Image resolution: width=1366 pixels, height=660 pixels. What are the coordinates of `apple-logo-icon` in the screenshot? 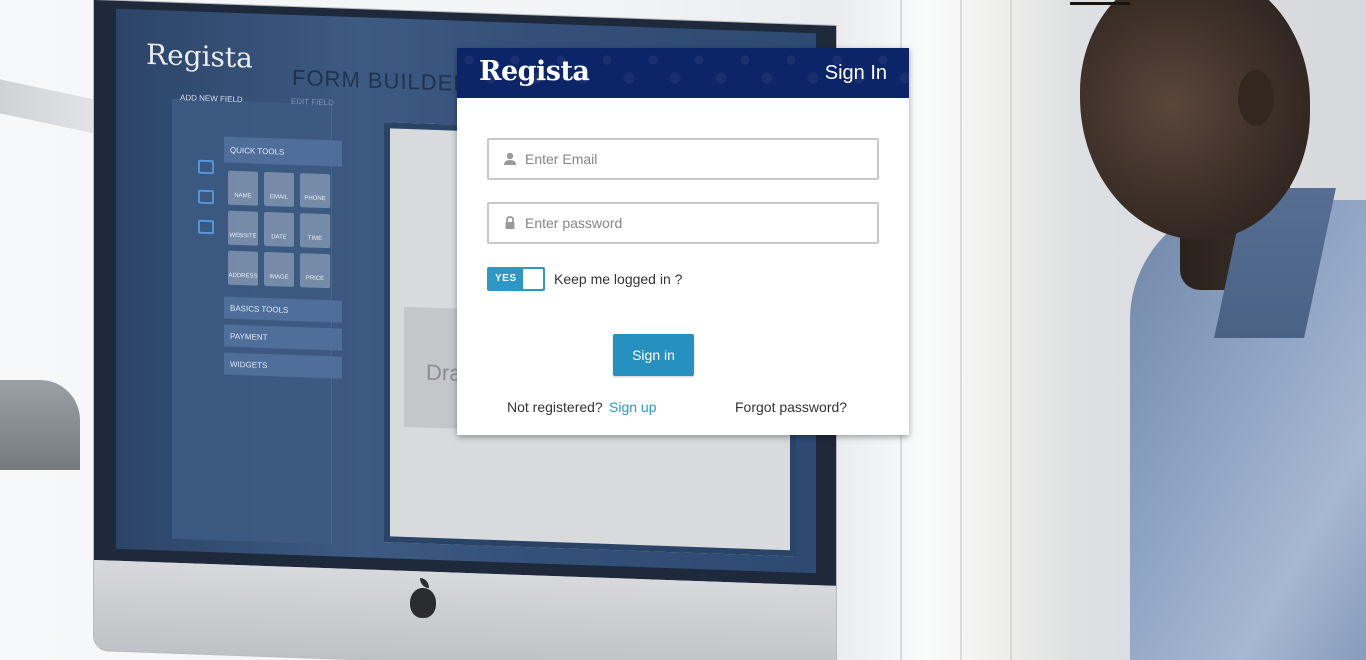 It's located at (423, 603).